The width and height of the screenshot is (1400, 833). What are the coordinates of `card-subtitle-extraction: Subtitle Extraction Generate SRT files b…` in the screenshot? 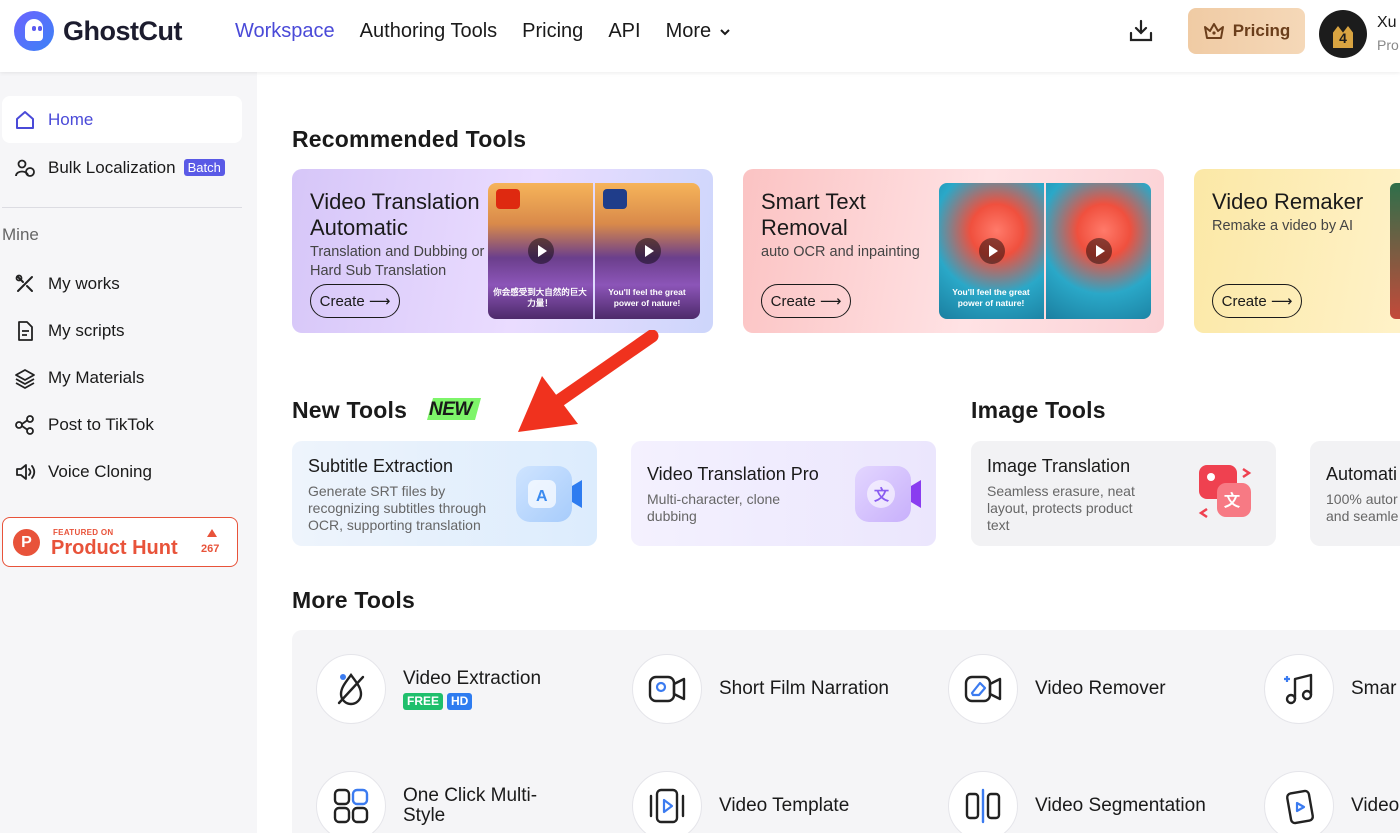 It's located at (444, 493).